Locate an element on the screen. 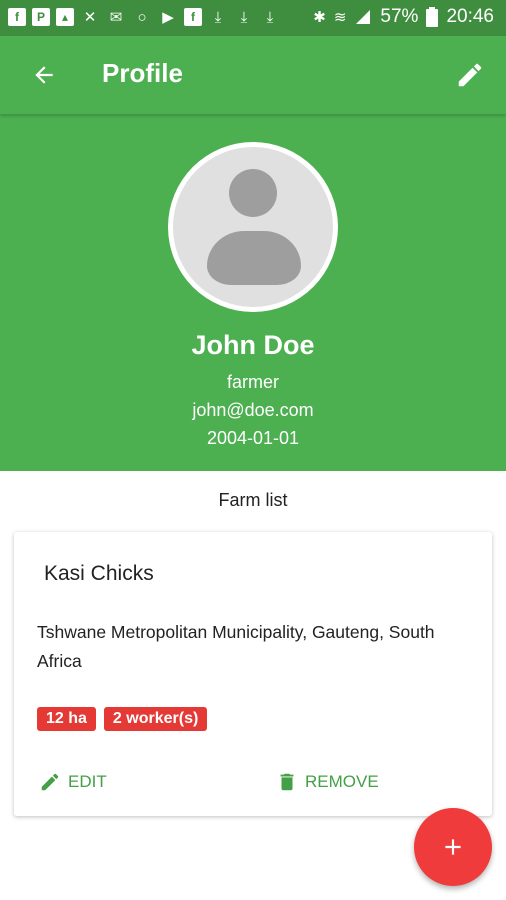 The height and width of the screenshot is (900, 506). avatar is located at coordinates (253, 227).